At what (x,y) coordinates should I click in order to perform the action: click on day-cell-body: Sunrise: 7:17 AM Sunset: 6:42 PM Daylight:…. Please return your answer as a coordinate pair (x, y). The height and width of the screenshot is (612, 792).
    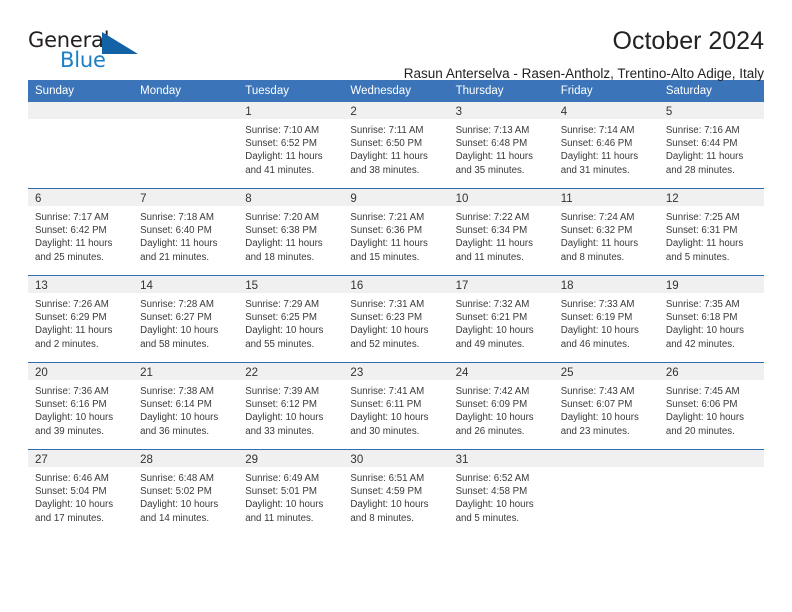
    Looking at the image, I should click on (80, 235).